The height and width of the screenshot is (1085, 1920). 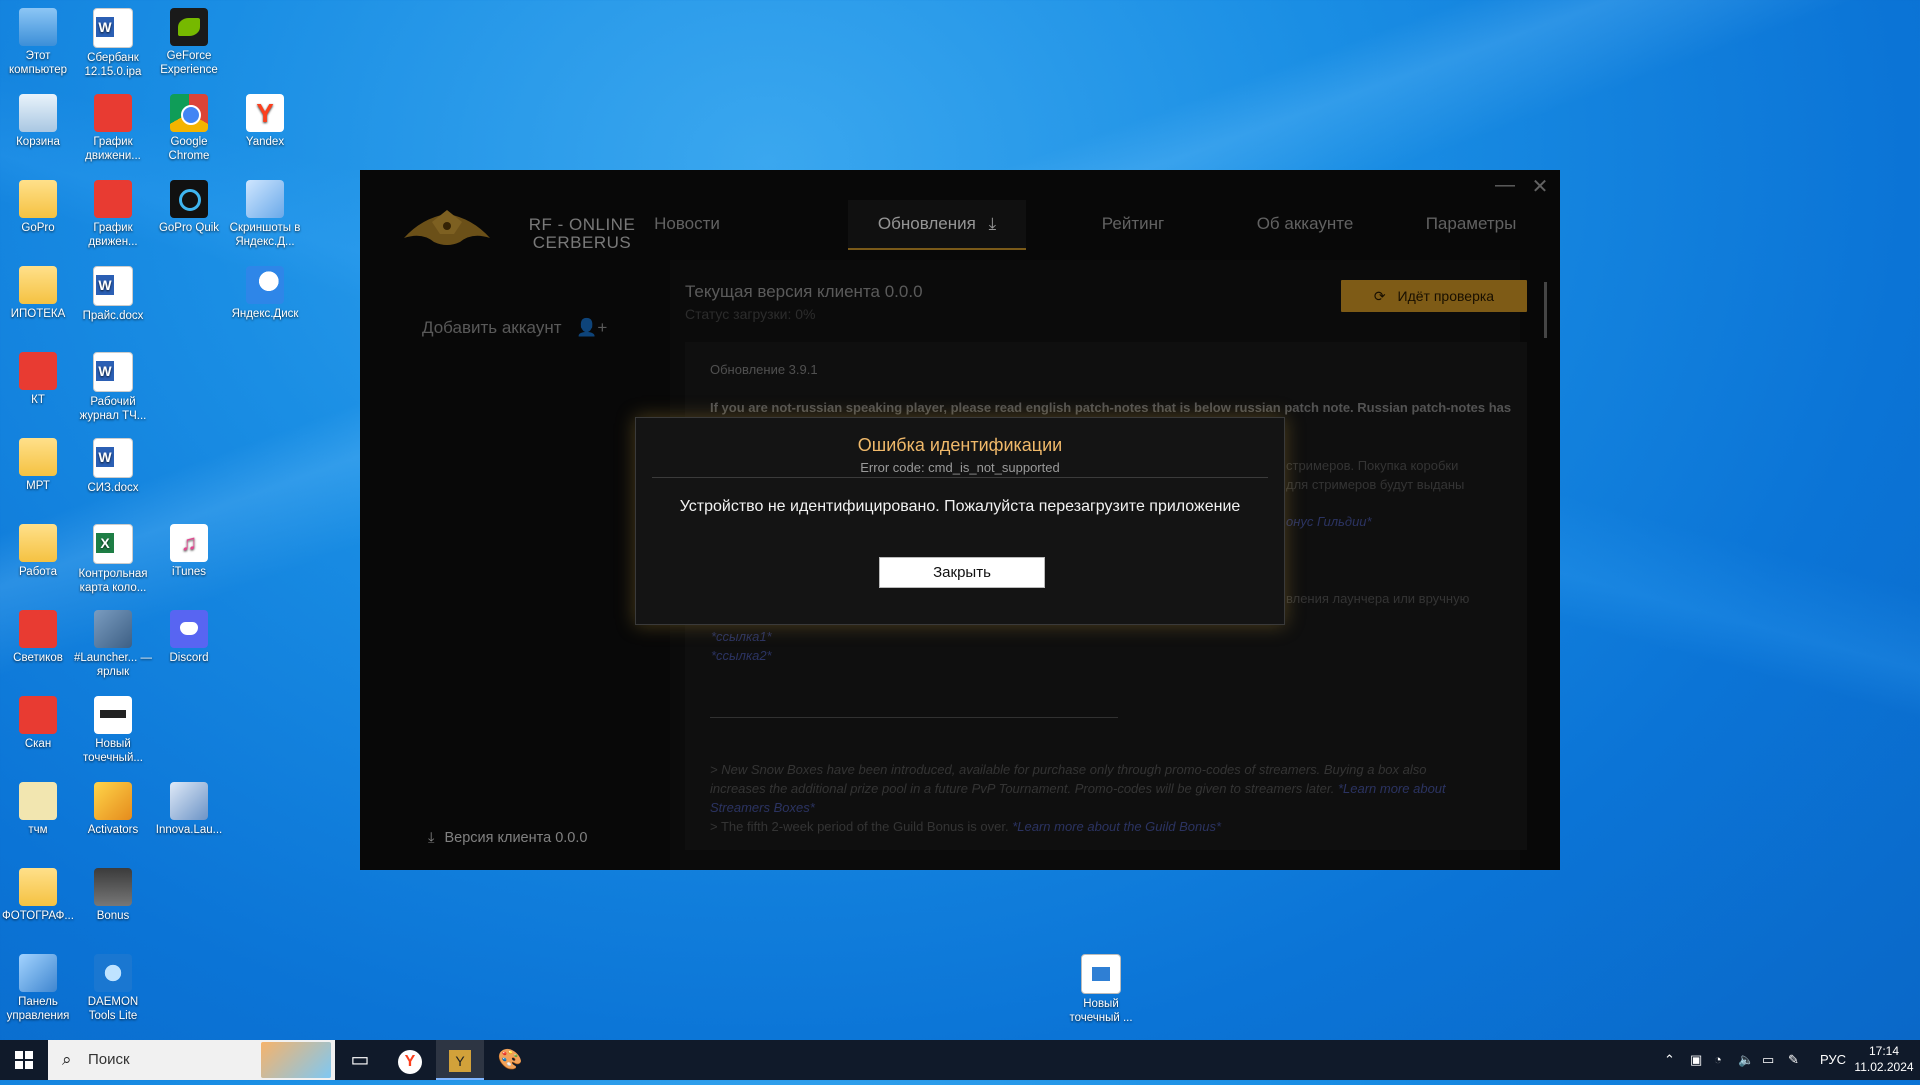 I want to click on desktop-icon-activators: Activators, so click(x=113, y=809).